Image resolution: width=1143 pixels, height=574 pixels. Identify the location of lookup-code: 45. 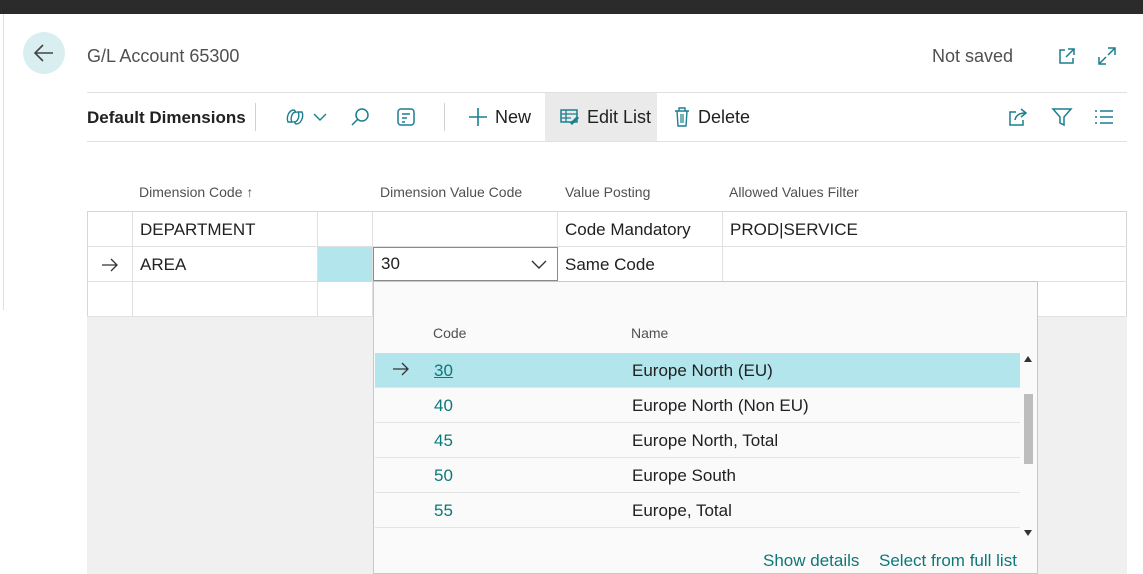
(443, 441).